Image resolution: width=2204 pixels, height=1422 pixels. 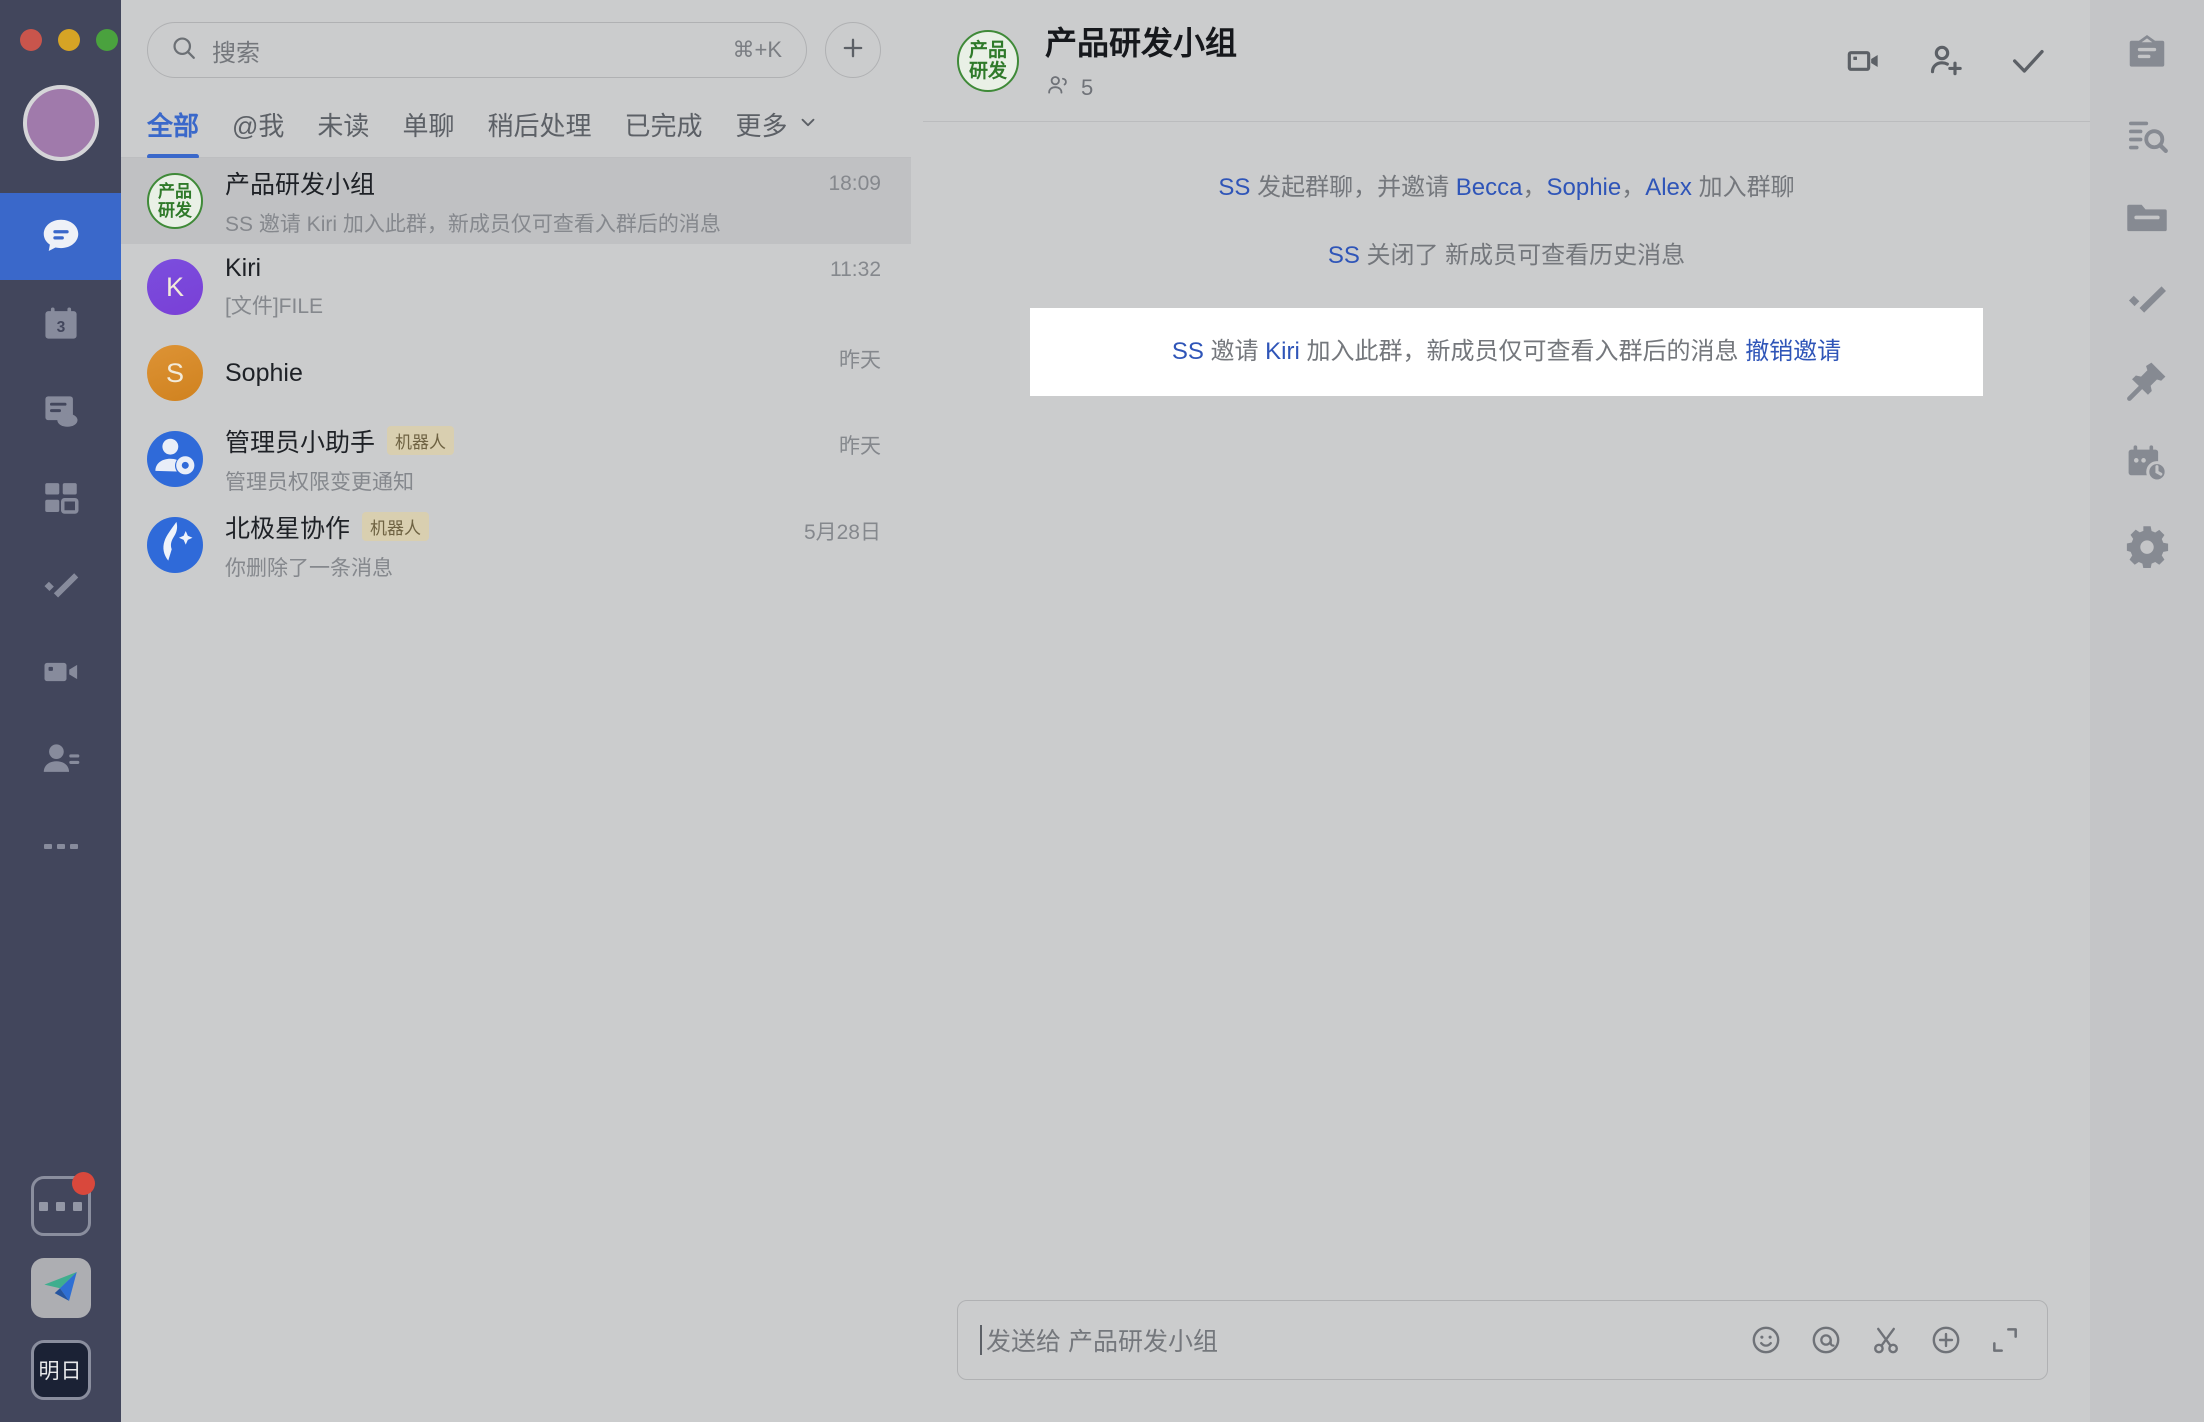 What do you see at coordinates (520, 287) in the screenshot?
I see `list-item-content: Kiri [文件]FILE` at bounding box center [520, 287].